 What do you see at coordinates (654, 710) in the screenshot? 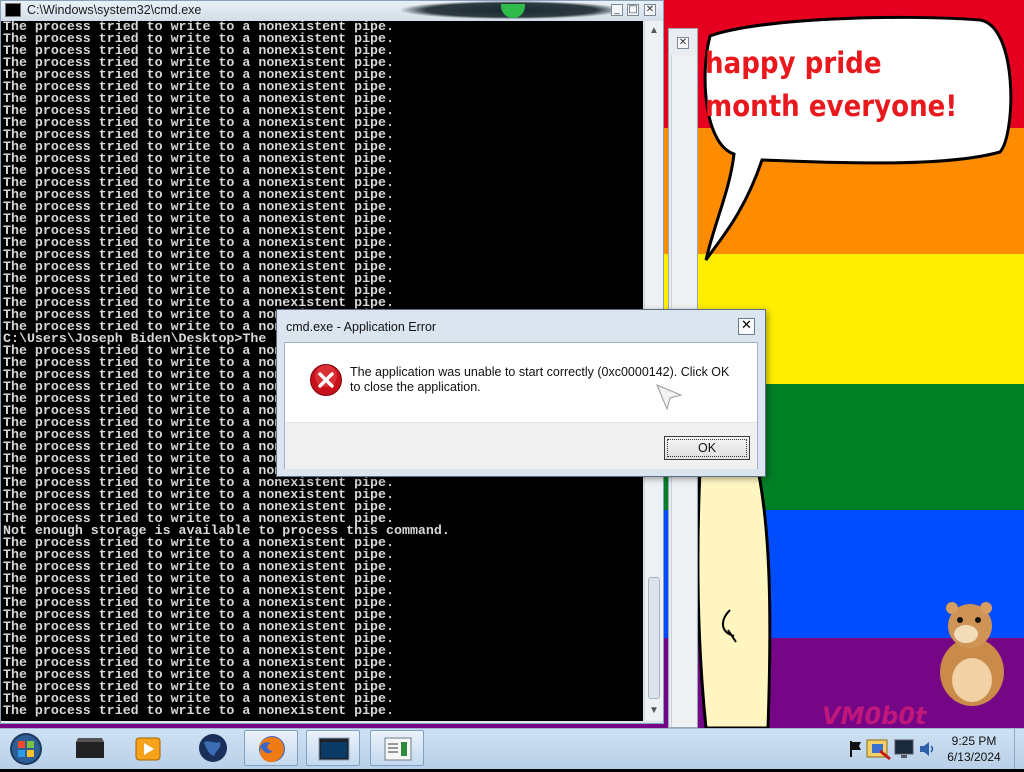
I see `scroll-down-icon: ▼` at bounding box center [654, 710].